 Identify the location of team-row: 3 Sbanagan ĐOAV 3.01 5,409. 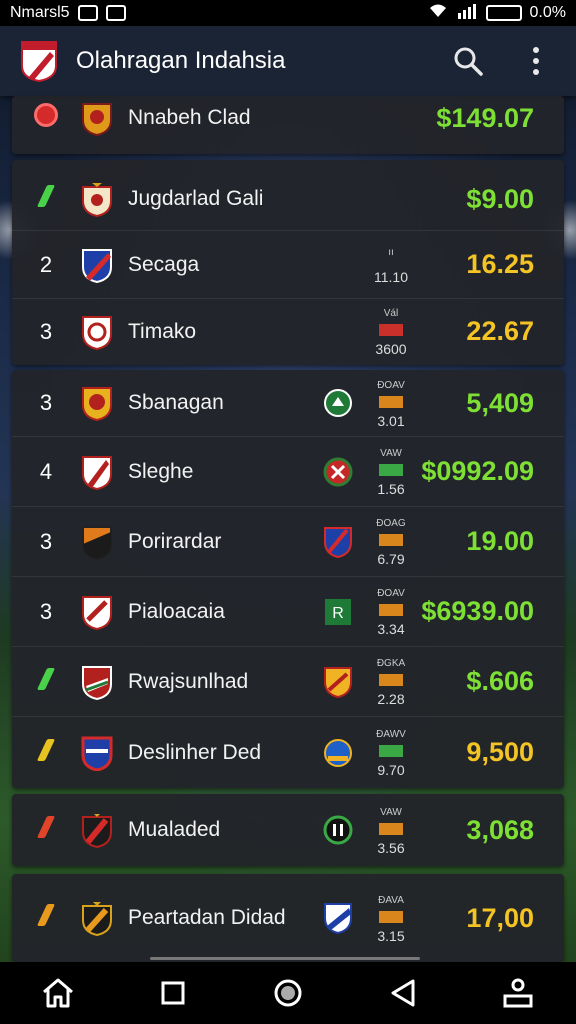
(288, 403).